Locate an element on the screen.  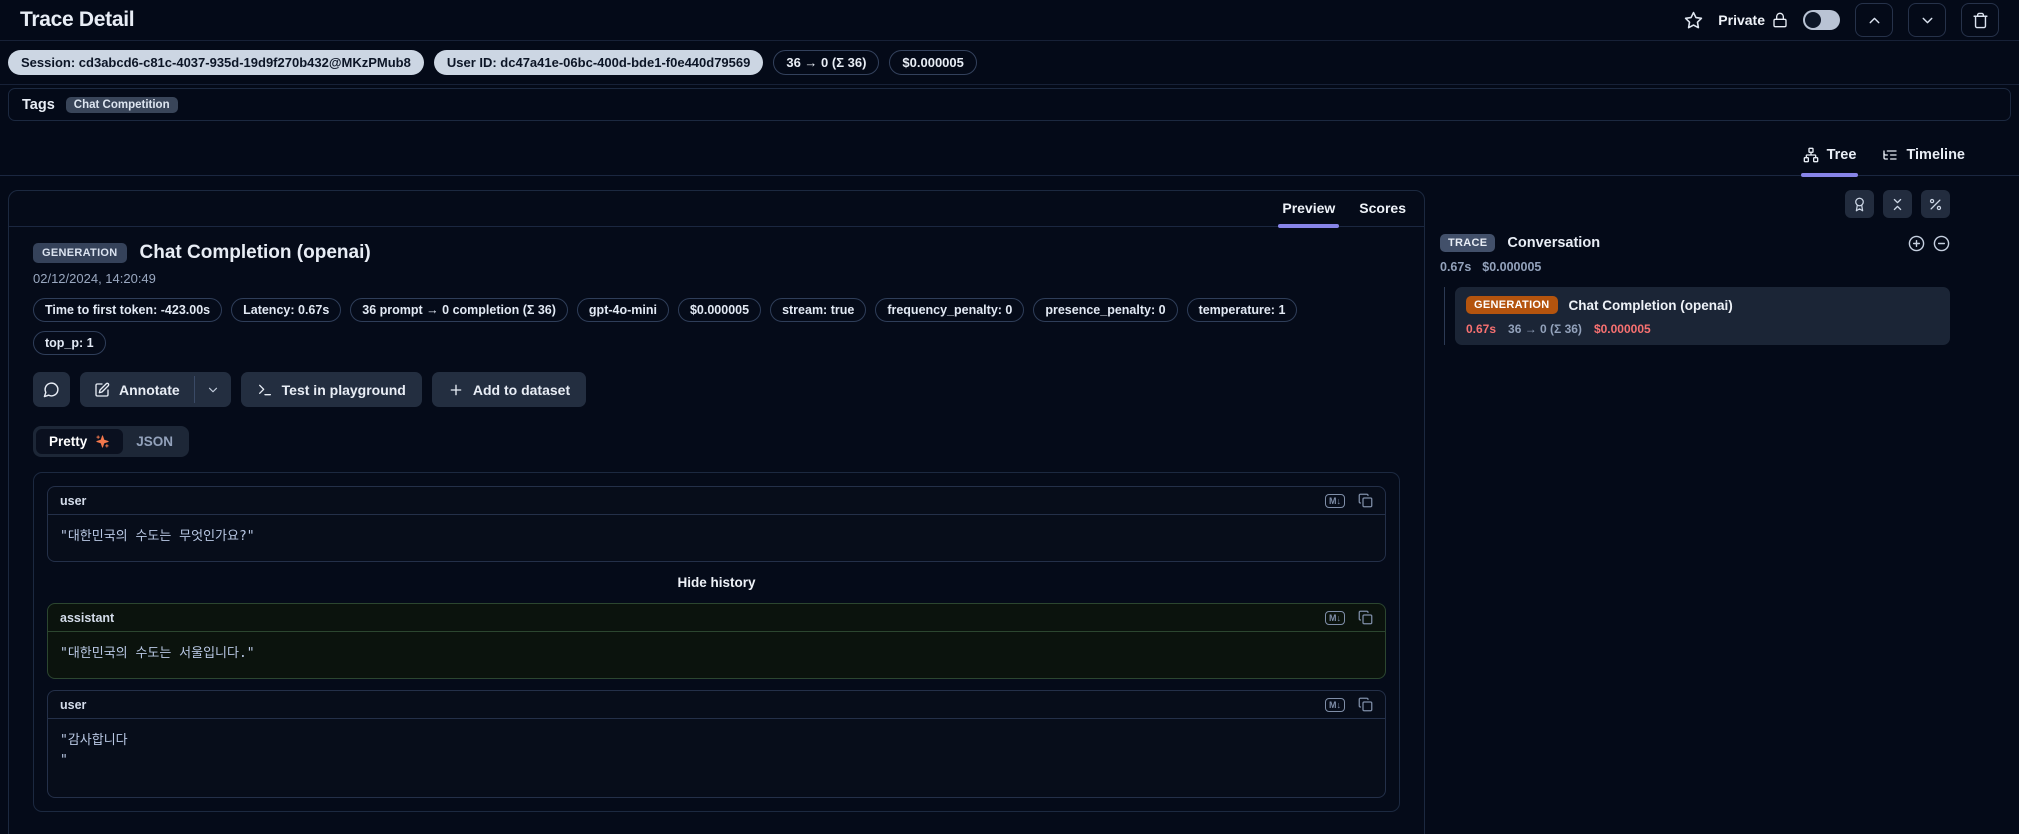
minus-circle-icon is located at coordinates (1941, 243).